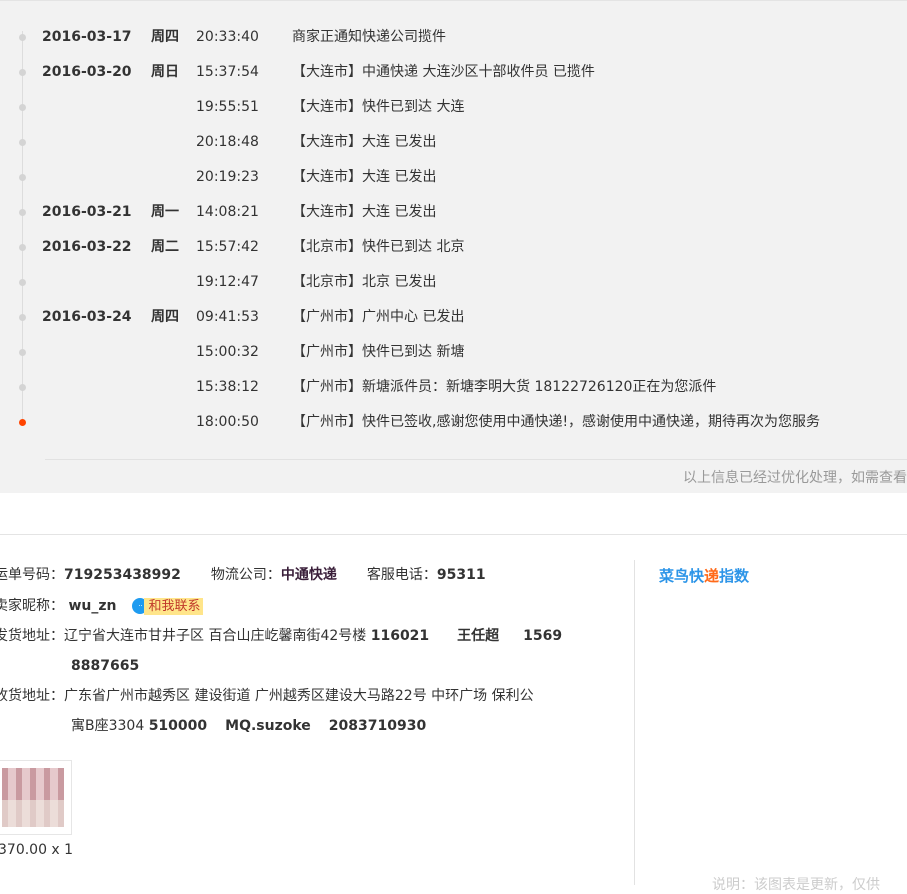 This screenshot has height=894, width=907. Describe the element at coordinates (796, 885) in the screenshot. I see `chart-explanation: 说明：该图表是更新，仅供` at that location.